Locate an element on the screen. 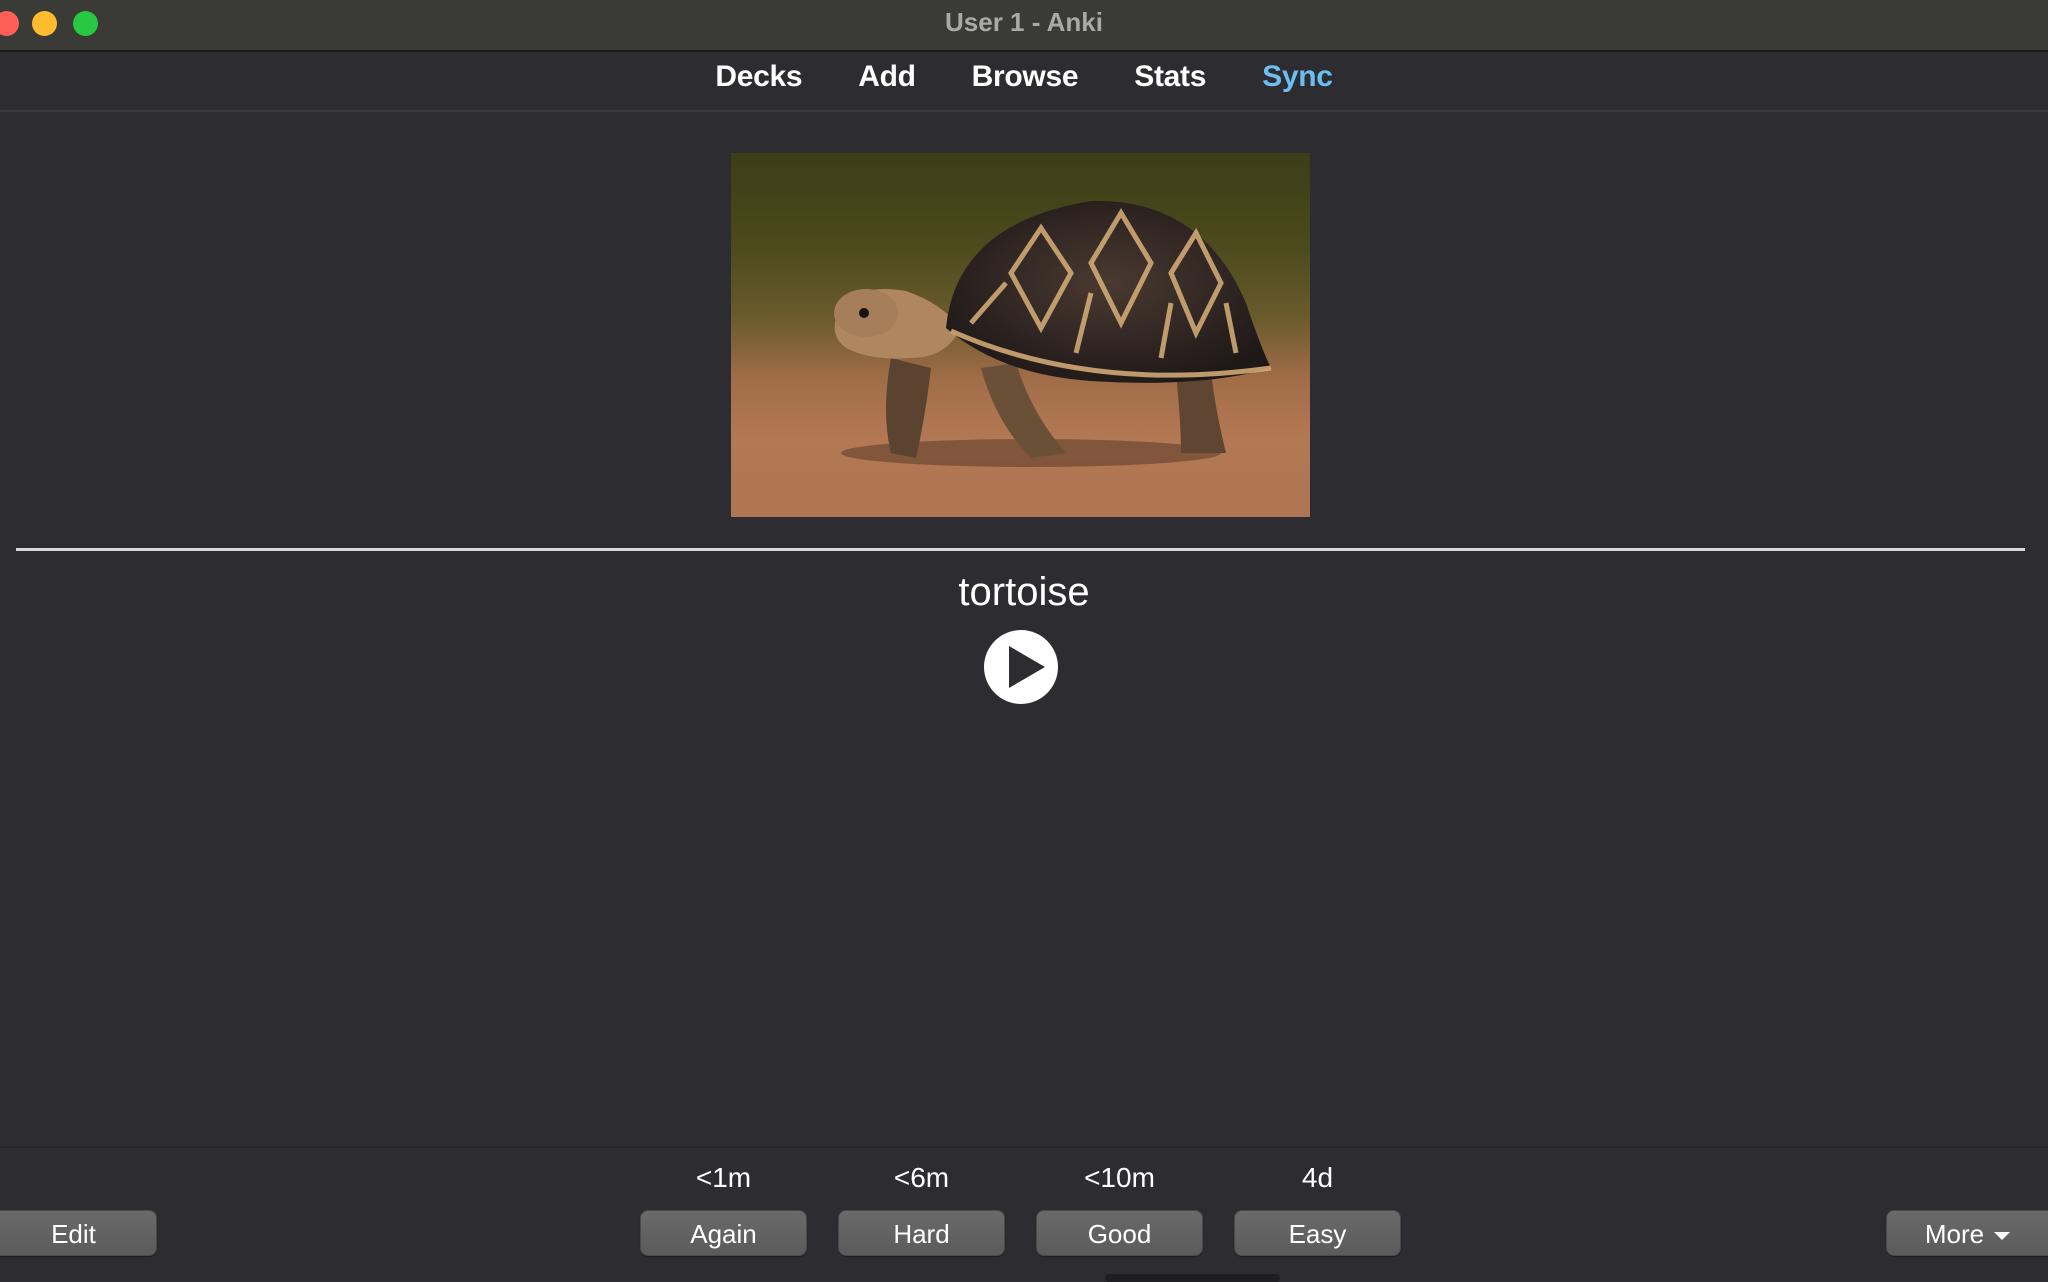 The image size is (2048, 1282). edit-button: Edit is located at coordinates (78, 1233).